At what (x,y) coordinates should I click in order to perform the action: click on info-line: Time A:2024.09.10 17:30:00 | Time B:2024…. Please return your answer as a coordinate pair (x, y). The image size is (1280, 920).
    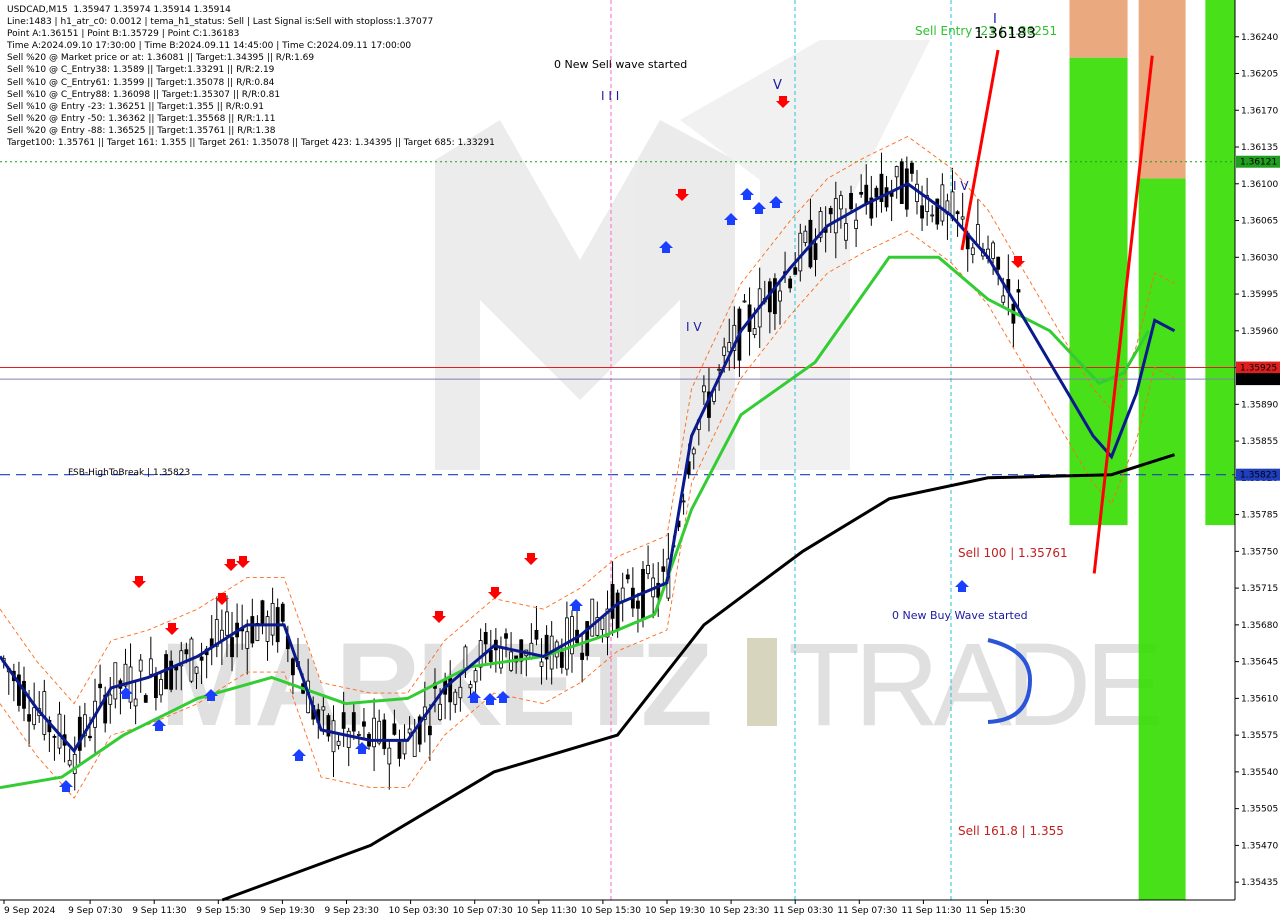
    Looking at the image, I should click on (209, 46).